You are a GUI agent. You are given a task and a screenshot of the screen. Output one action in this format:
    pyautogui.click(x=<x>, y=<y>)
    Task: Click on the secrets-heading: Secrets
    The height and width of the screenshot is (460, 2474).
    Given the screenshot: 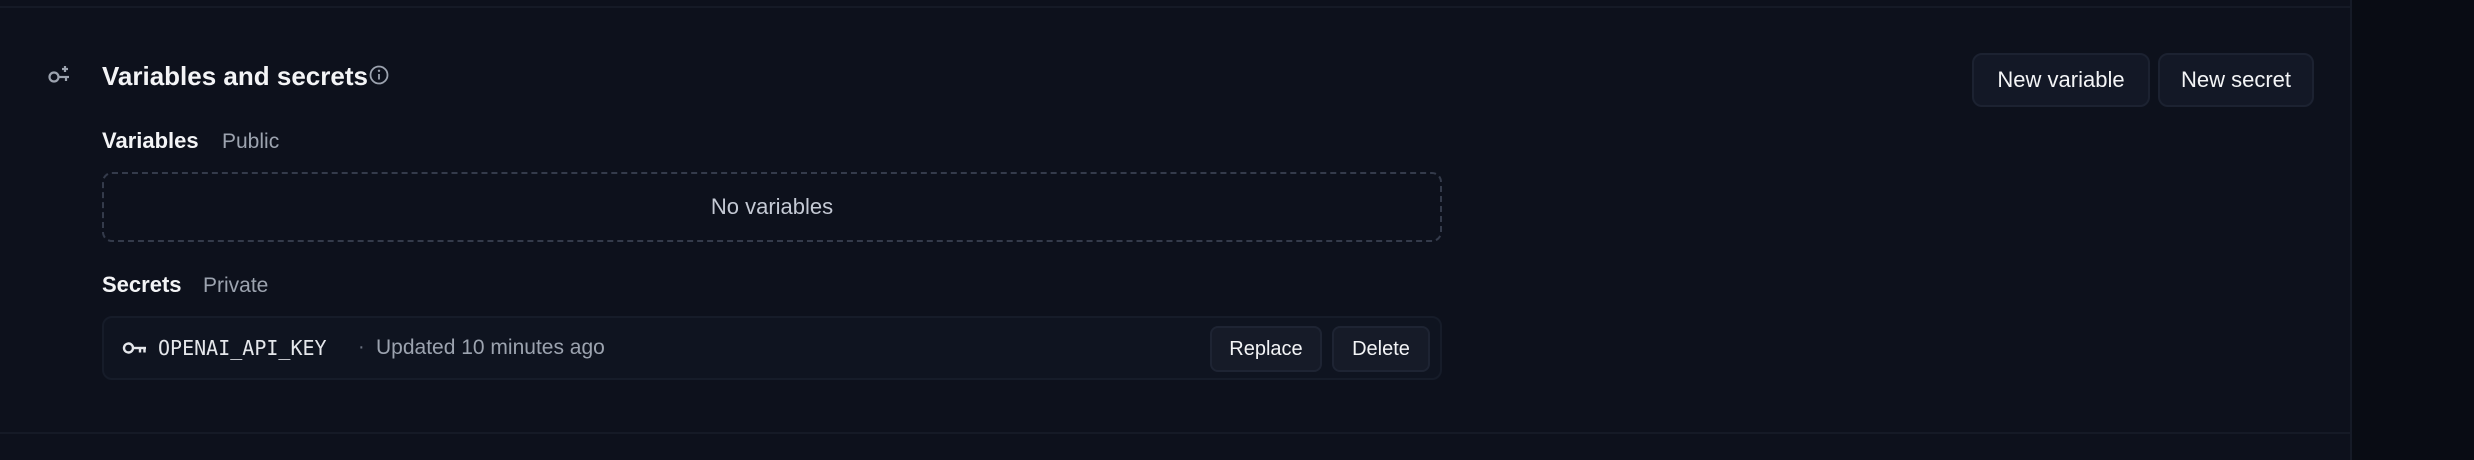 What is the action you would take?
    pyautogui.click(x=142, y=284)
    